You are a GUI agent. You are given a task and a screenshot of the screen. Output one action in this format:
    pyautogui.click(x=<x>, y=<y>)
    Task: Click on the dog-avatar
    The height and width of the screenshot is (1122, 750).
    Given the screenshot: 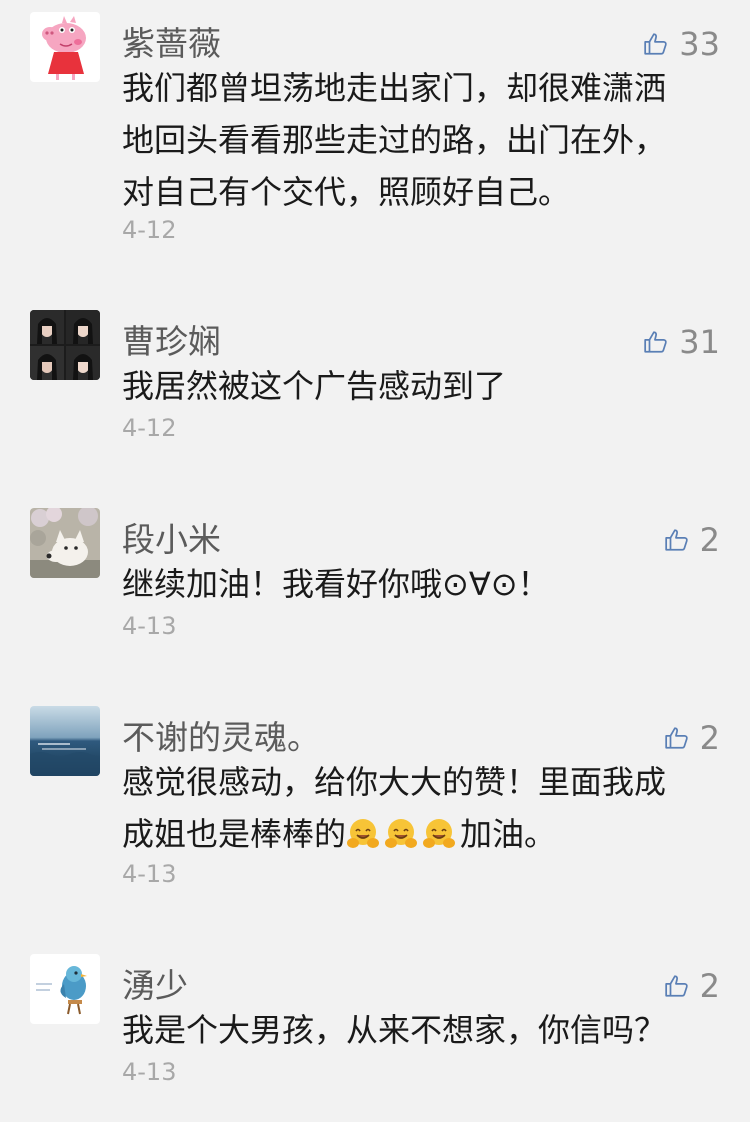 What is the action you would take?
    pyautogui.click(x=65, y=543)
    